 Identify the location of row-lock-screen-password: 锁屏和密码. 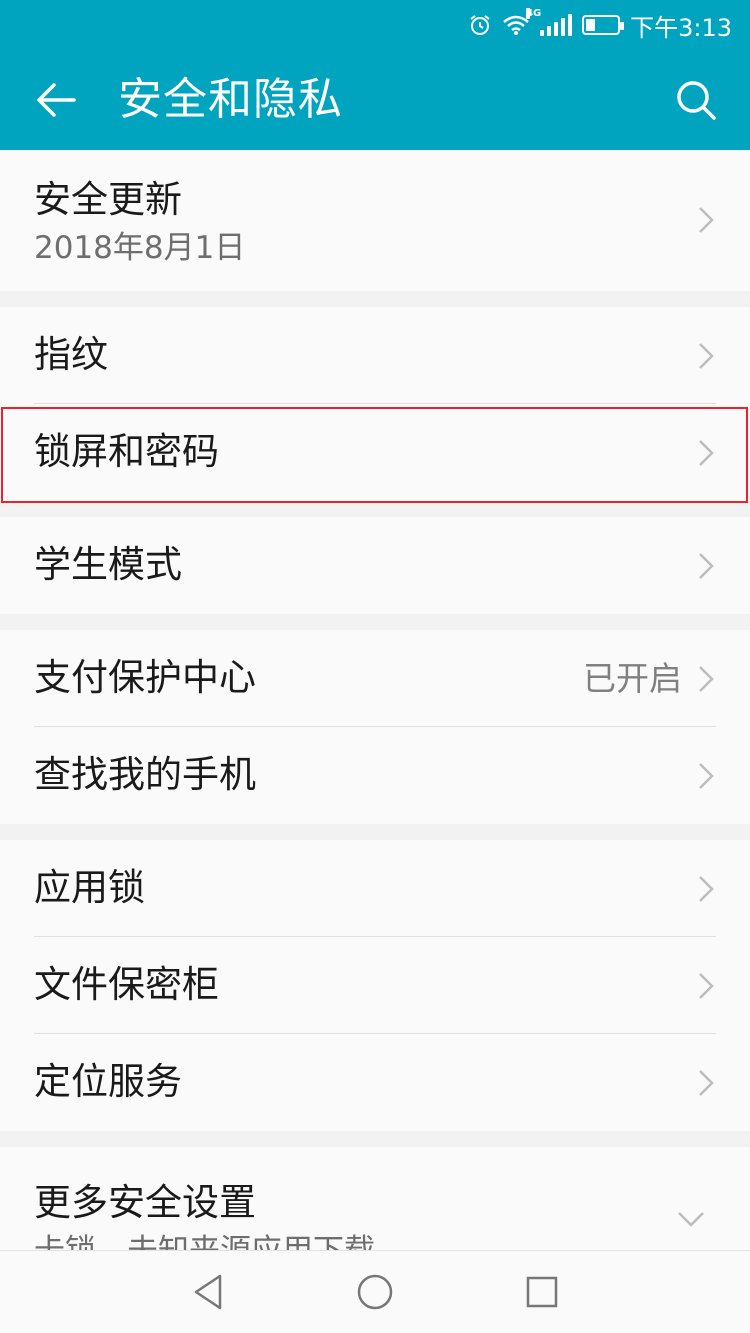
(375, 452).